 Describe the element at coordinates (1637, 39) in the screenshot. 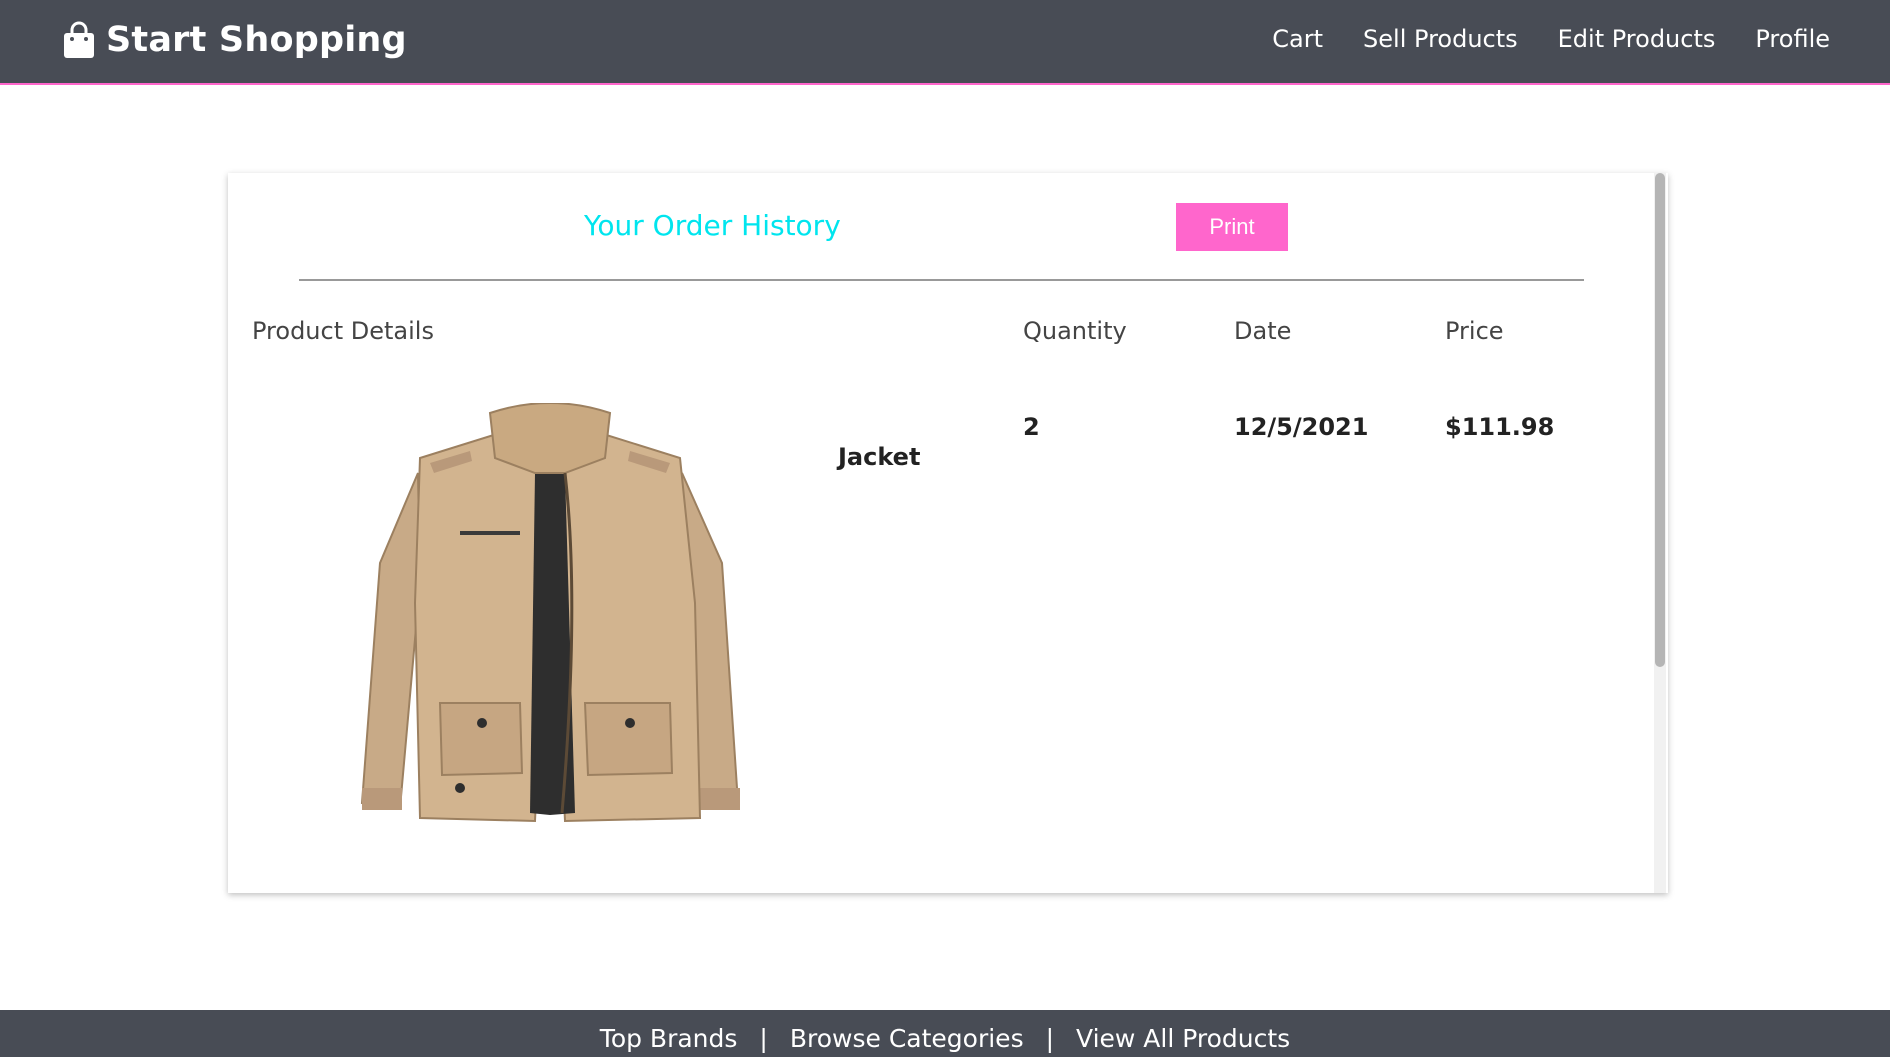

I see `nav-edit-products-link: Edit Products` at that location.